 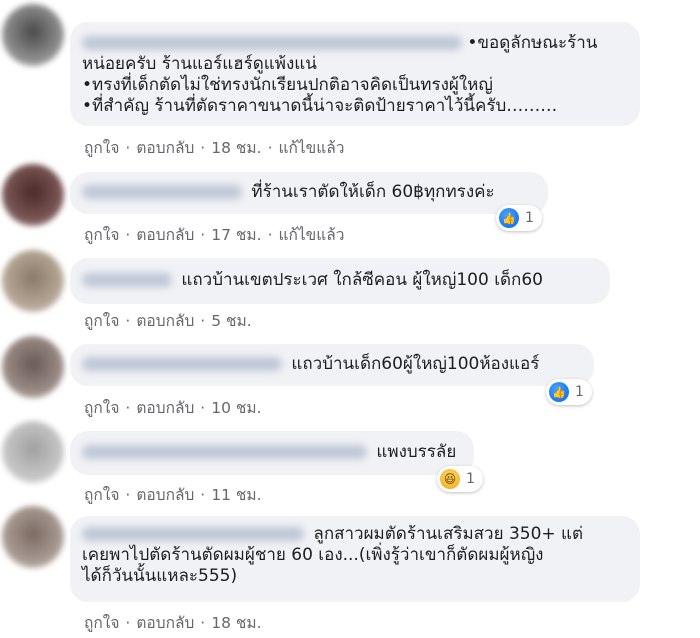 I want to click on timestamp: 11 ชม., so click(x=236, y=495).